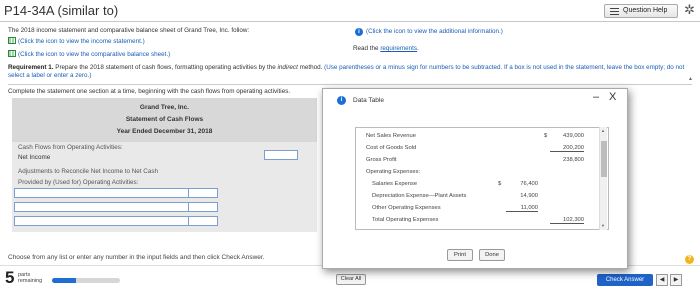 This screenshot has width=700, height=296. What do you see at coordinates (522, 208) in the screenshot?
I see `row-value: 11,000` at bounding box center [522, 208].